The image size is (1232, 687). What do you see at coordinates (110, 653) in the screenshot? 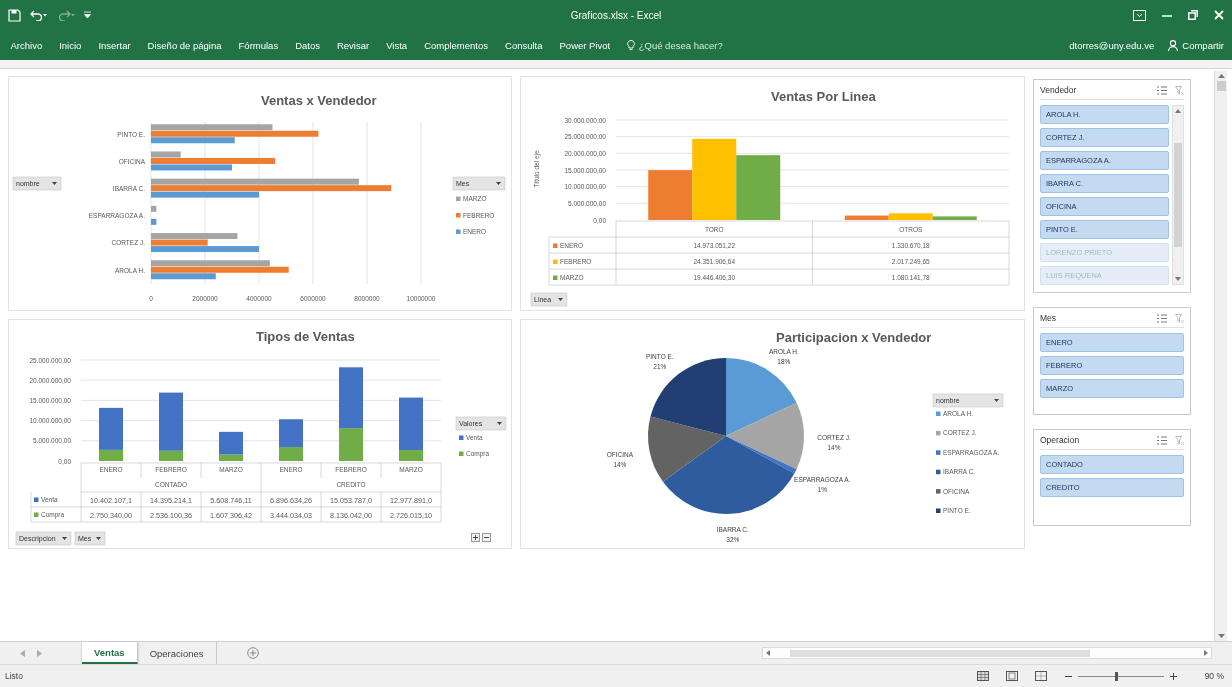
I see `sheet-tab: Ventas` at bounding box center [110, 653].